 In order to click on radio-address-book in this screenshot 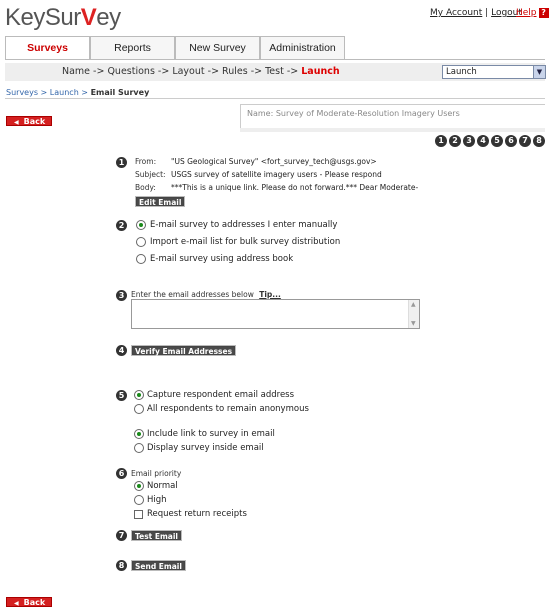, I will do `click(141, 259)`.